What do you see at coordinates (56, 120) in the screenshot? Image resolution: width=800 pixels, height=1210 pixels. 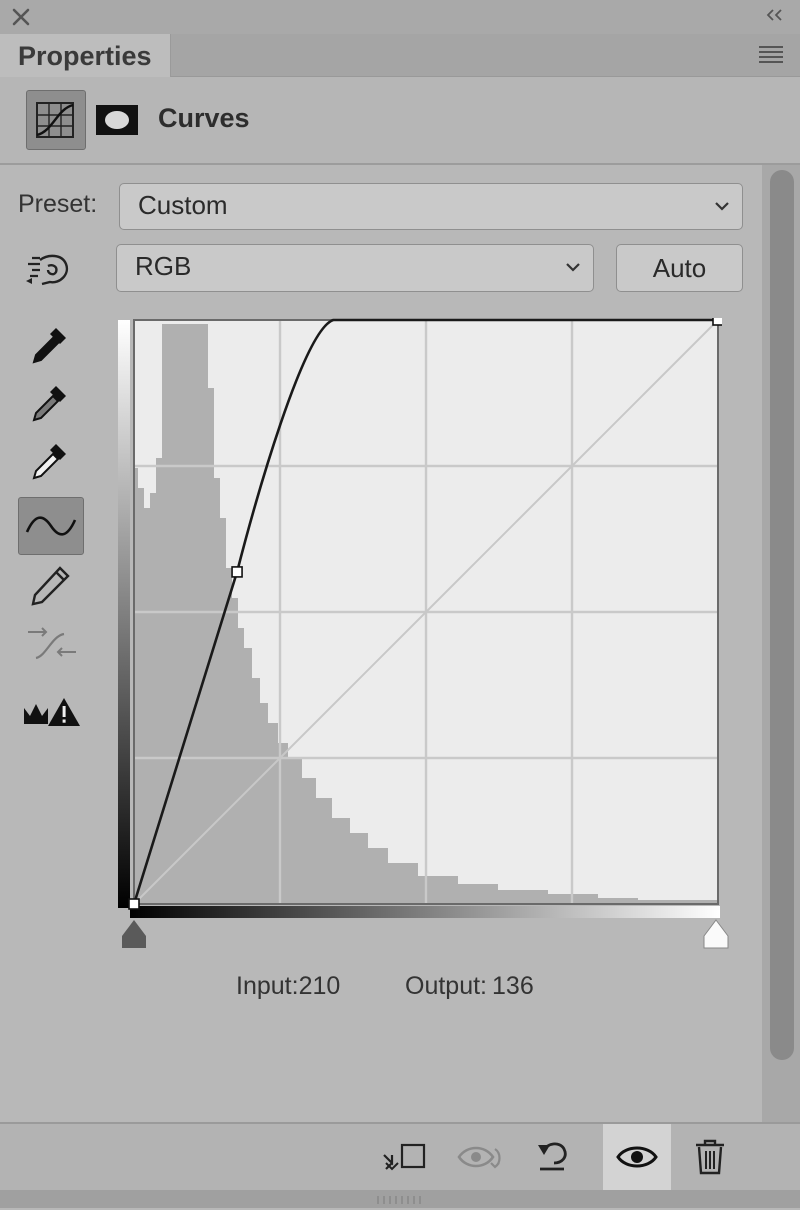 I see `curves-adjustment-icon` at bounding box center [56, 120].